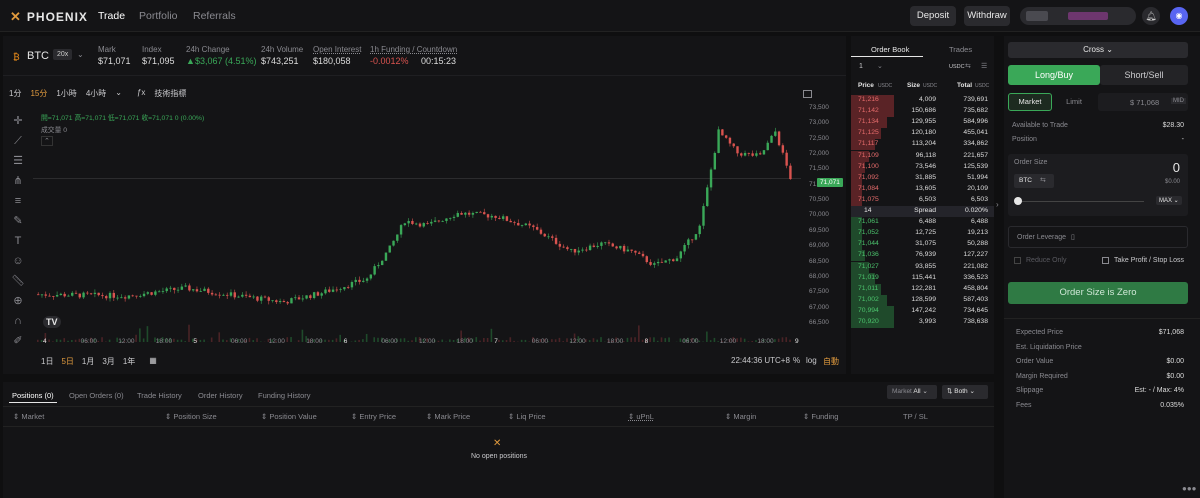 The width and height of the screenshot is (1200, 498). Describe the element at coordinates (965, 392) in the screenshot. I see `side-filter-select: ⇅ Both ⌄` at that location.